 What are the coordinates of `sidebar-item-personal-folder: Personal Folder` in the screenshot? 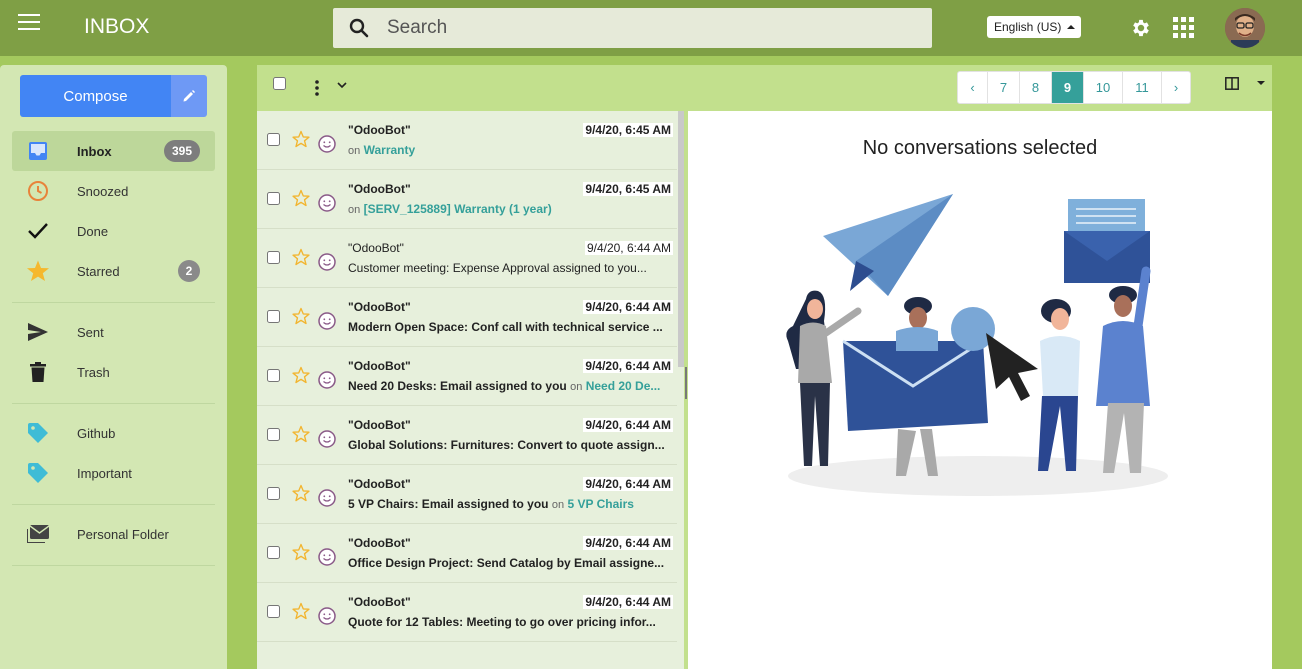 It's located at (113, 534).